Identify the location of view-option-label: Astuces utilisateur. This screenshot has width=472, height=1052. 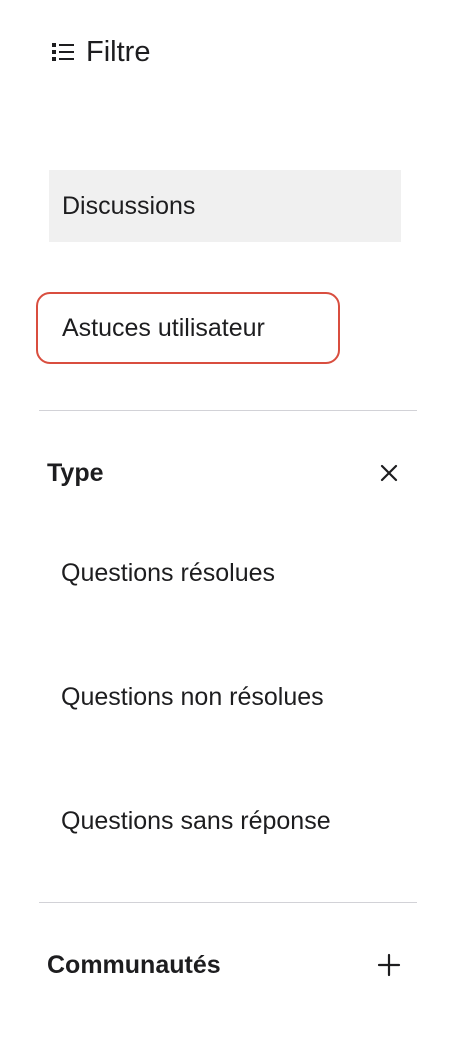
(163, 327).